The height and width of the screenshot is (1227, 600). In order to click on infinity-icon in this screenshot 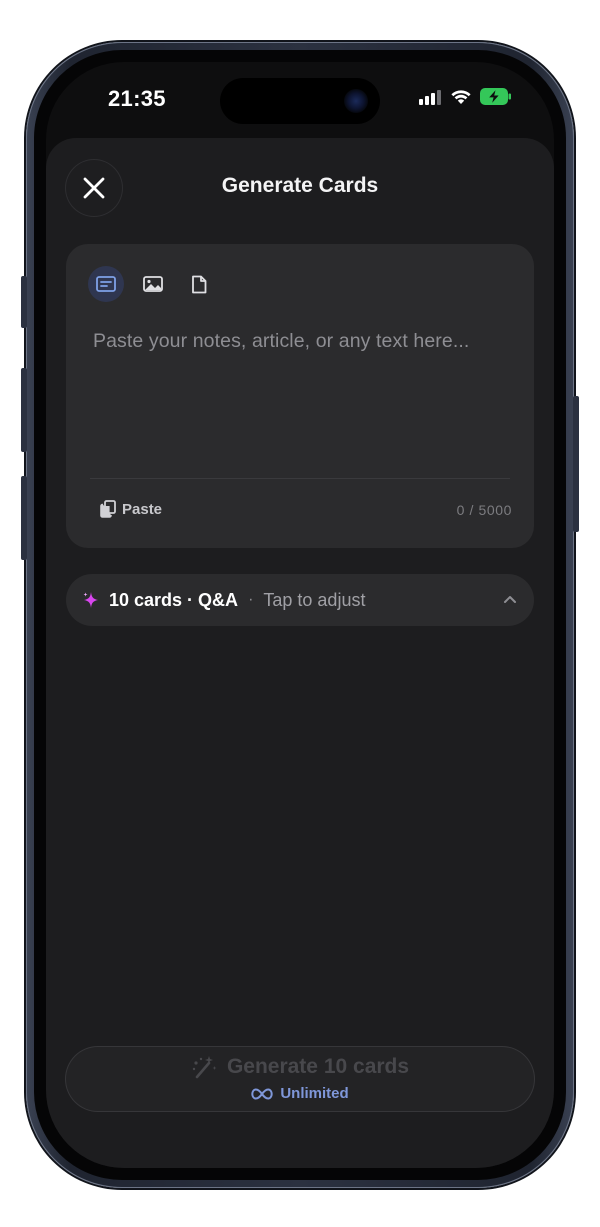, I will do `click(262, 1093)`.